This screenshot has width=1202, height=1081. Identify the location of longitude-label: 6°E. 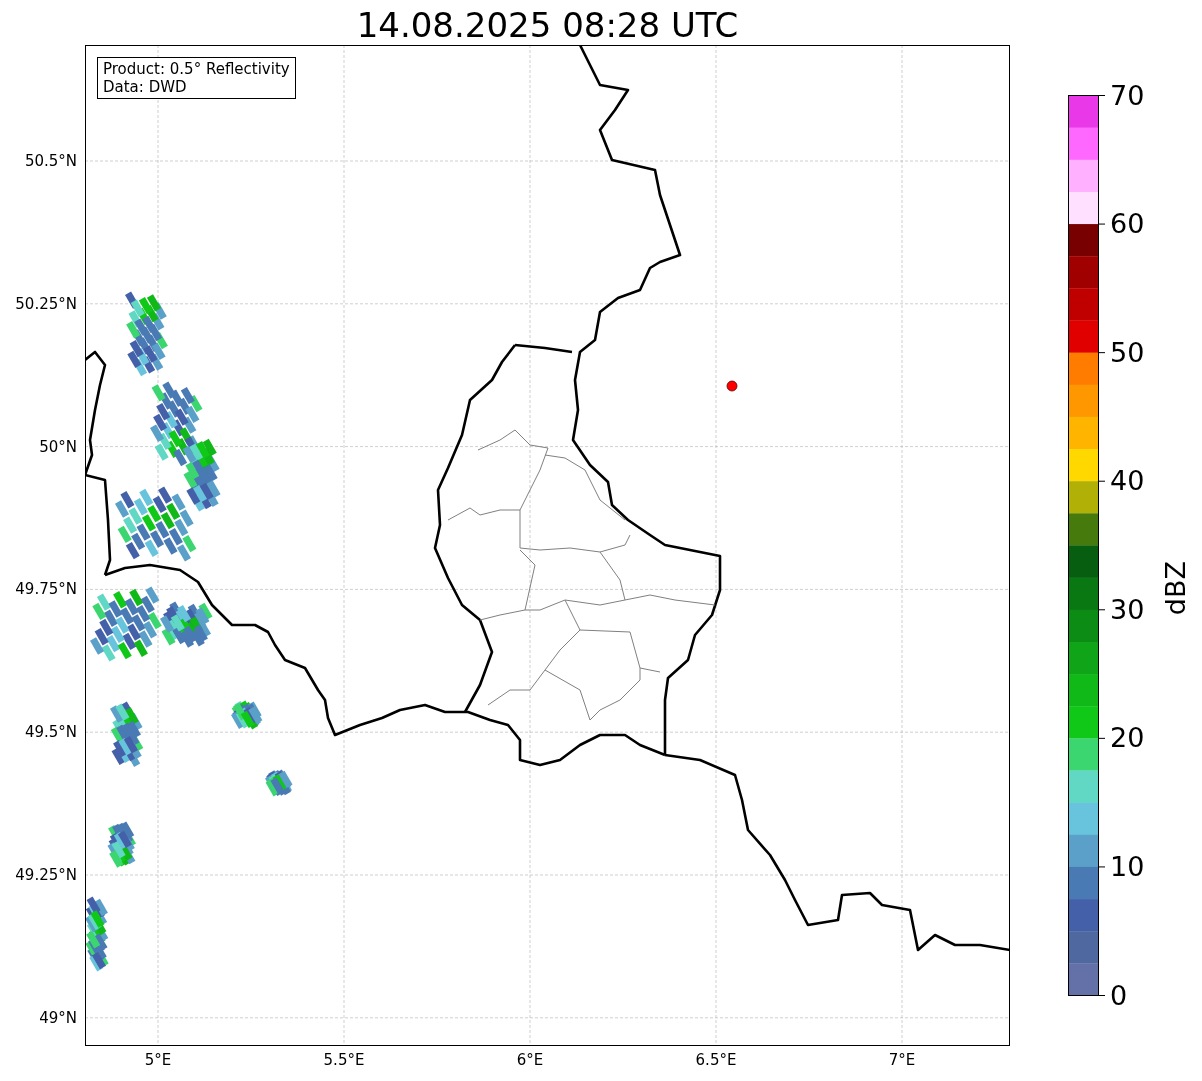
(530, 1060).